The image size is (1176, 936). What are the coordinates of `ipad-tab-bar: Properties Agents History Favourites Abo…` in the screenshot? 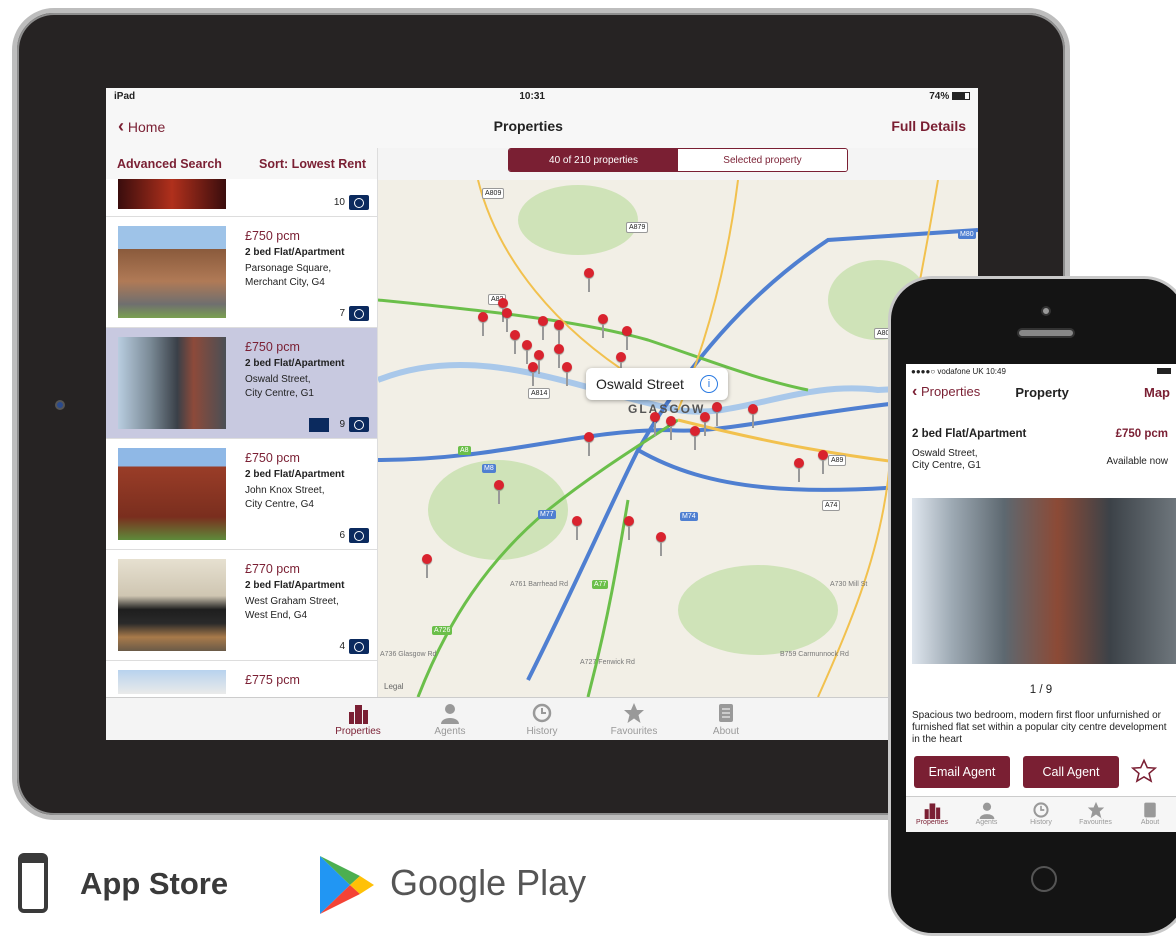 It's located at (542, 718).